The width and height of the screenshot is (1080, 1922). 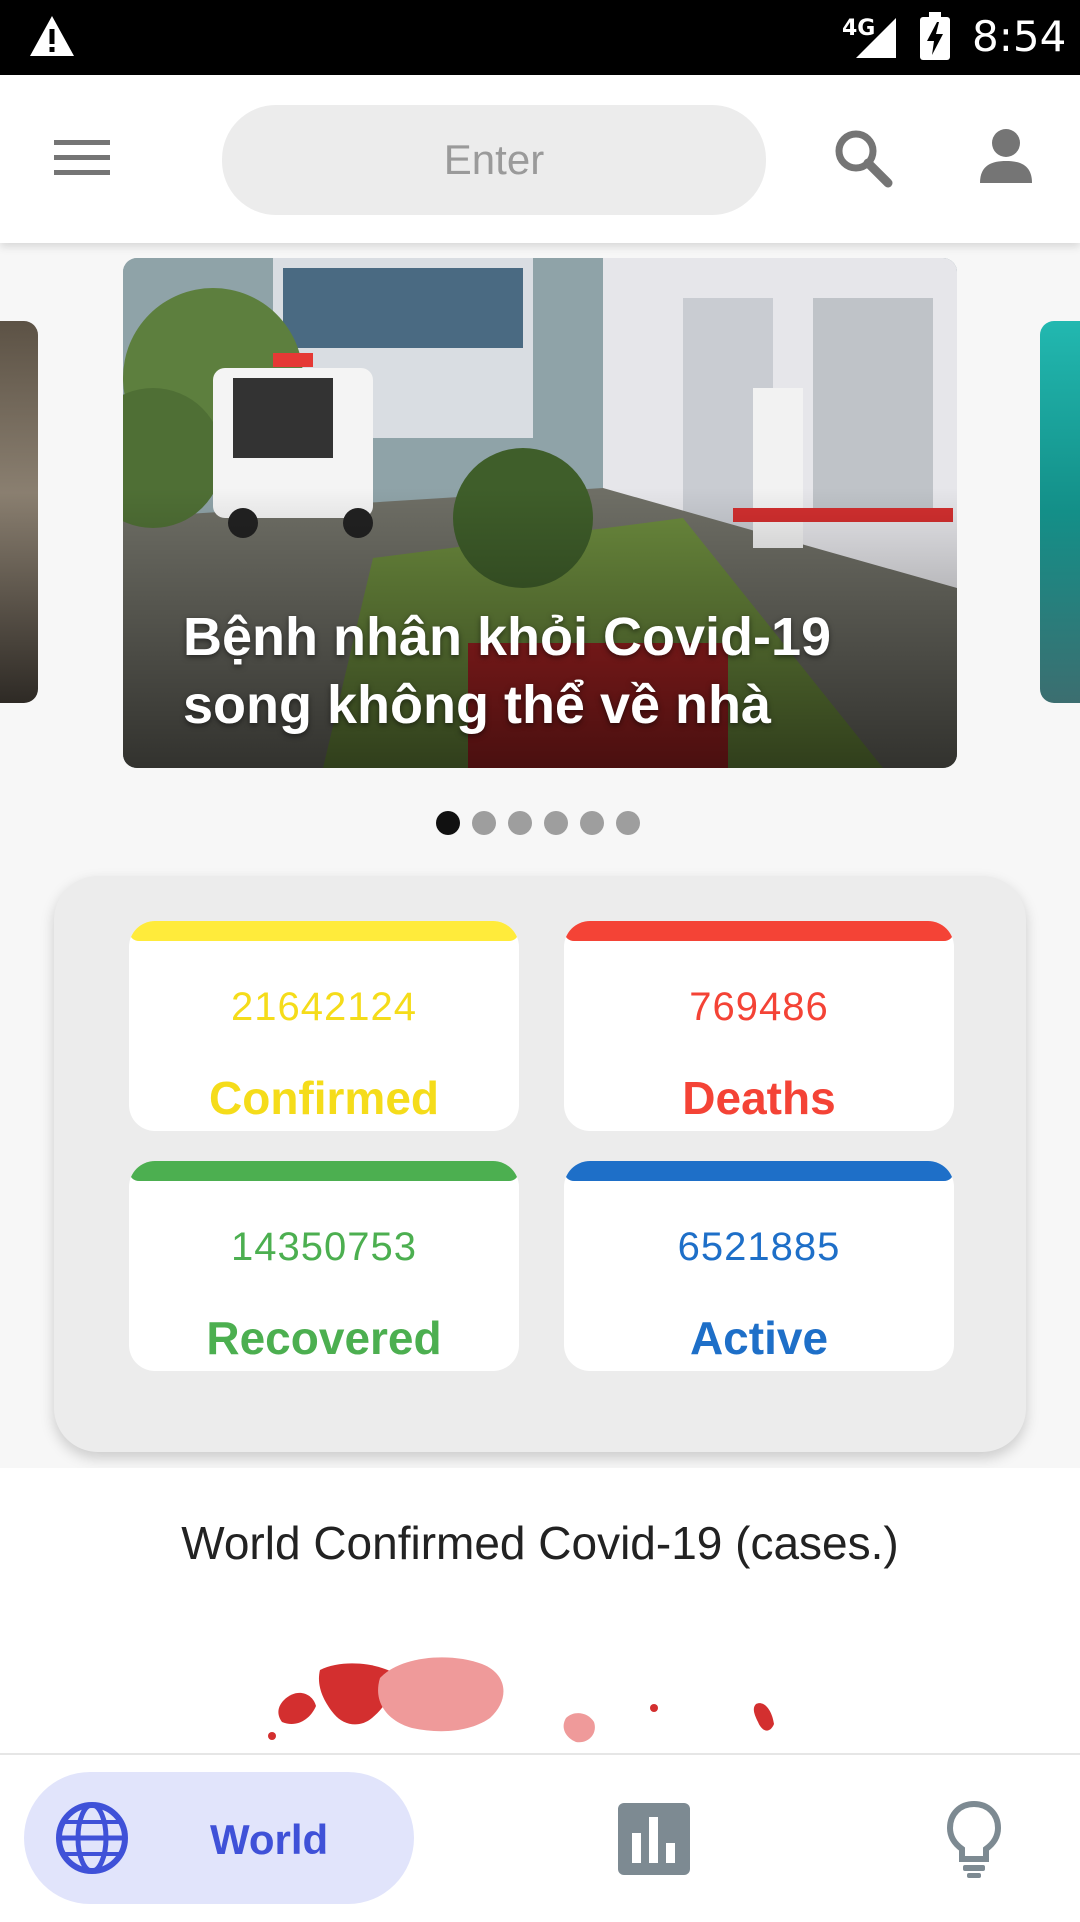 What do you see at coordinates (324, 931) in the screenshot?
I see `confirmed-bar` at bounding box center [324, 931].